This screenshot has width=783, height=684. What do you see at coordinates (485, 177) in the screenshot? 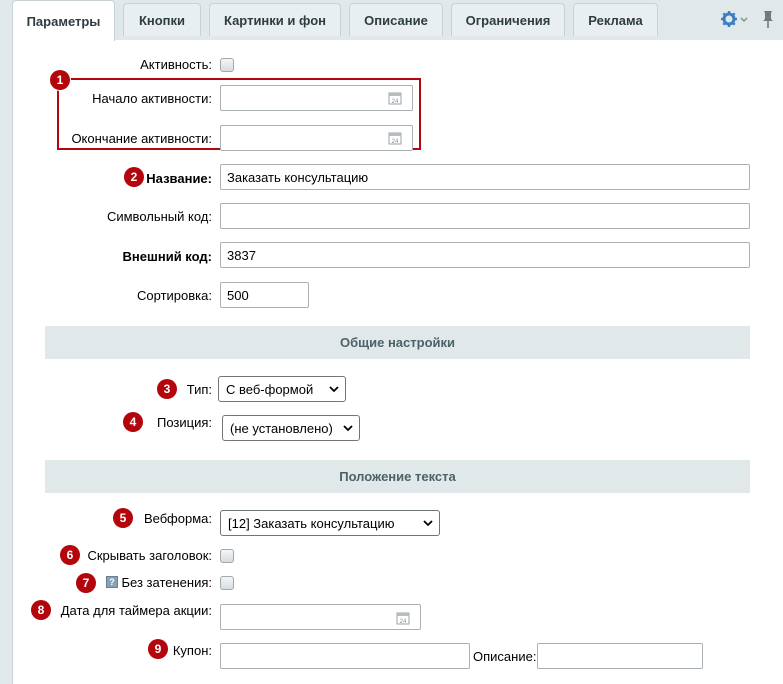
I see `name-input` at bounding box center [485, 177].